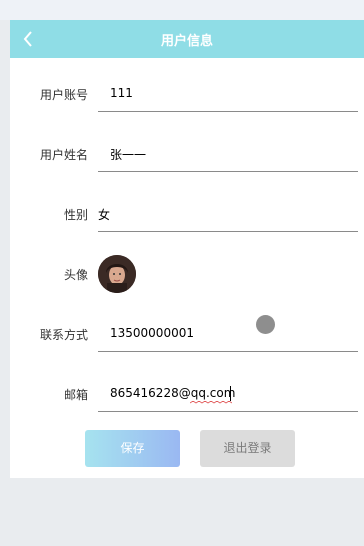 The image size is (364, 546). What do you see at coordinates (75, 275) in the screenshot?
I see `avatar-label: 头像` at bounding box center [75, 275].